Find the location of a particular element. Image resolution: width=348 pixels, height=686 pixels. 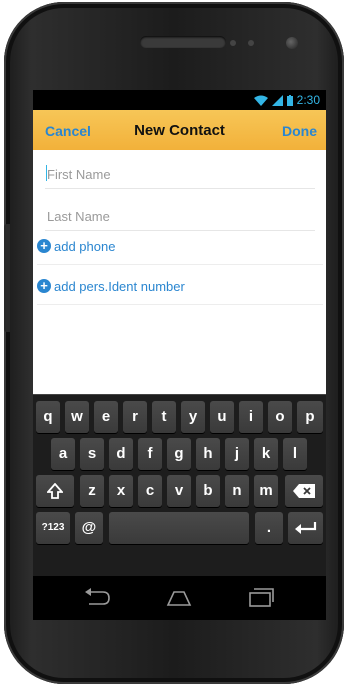

last-name-field: Last Name is located at coordinates (180, 213).